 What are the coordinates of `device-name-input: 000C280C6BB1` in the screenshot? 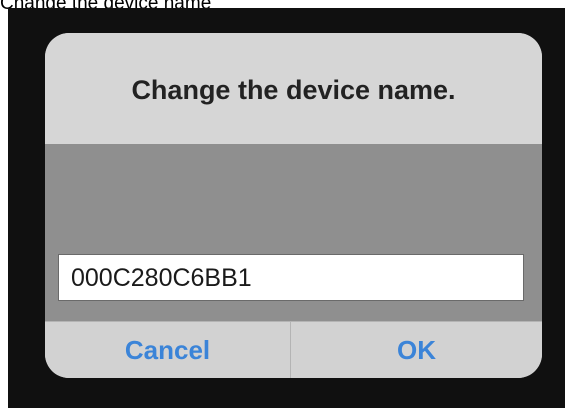 It's located at (291, 277).